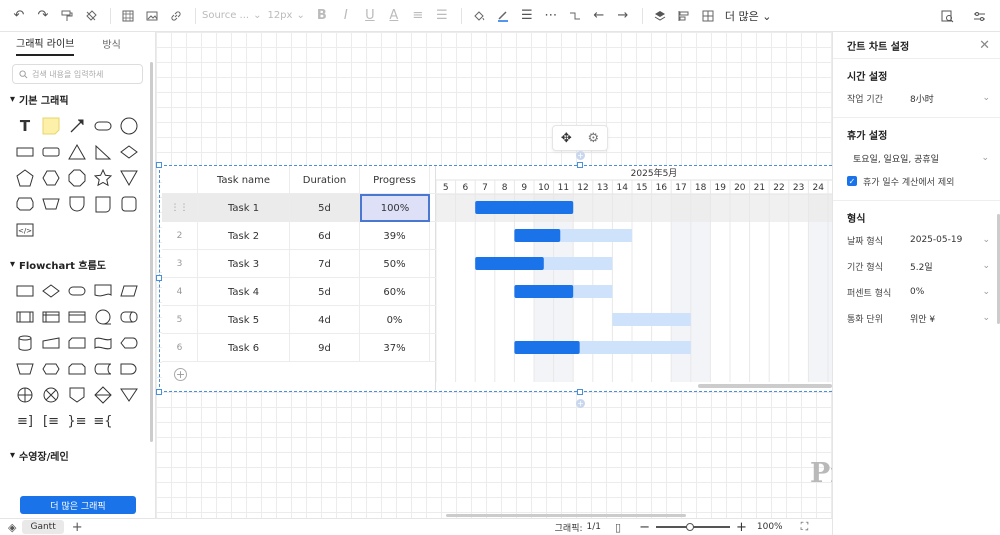 Image resolution: width=1000 pixels, height=535 pixels. What do you see at coordinates (180, 374) in the screenshot?
I see `add-task-icon: +` at bounding box center [180, 374].